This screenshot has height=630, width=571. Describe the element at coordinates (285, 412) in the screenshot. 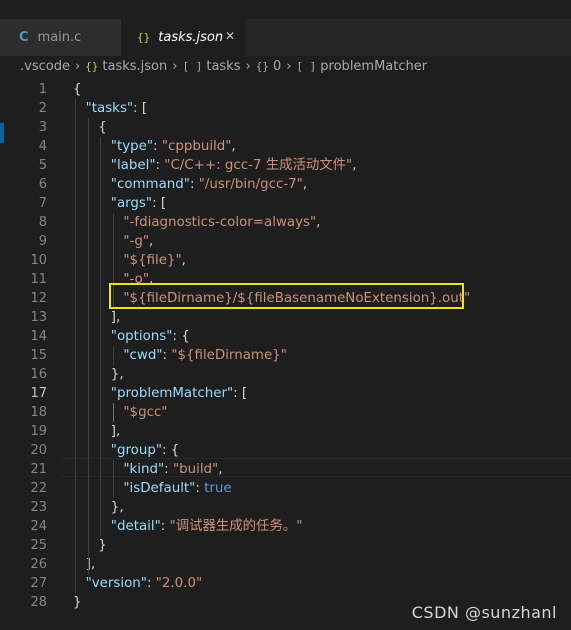

I see `code-line: 18 "$gcc"` at that location.